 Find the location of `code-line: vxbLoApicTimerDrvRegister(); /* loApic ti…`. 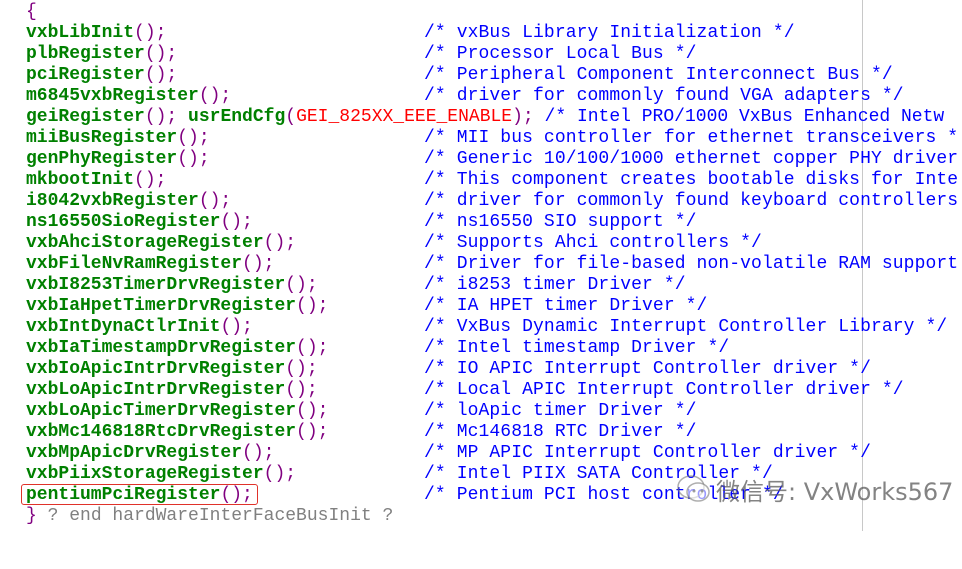

code-line: vxbLoApicTimerDrvRegister(); /* loApic ti… is located at coordinates (481, 411).